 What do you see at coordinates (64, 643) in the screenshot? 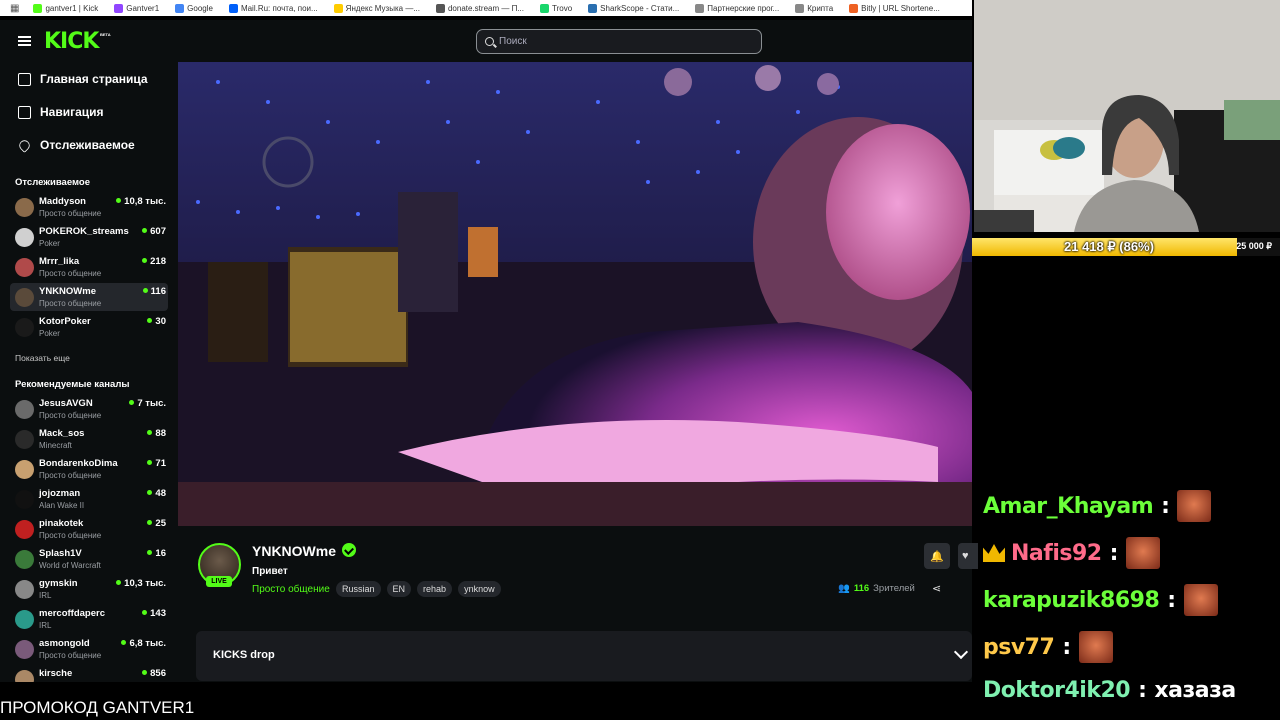
I see `channel-name: asmongold` at bounding box center [64, 643].